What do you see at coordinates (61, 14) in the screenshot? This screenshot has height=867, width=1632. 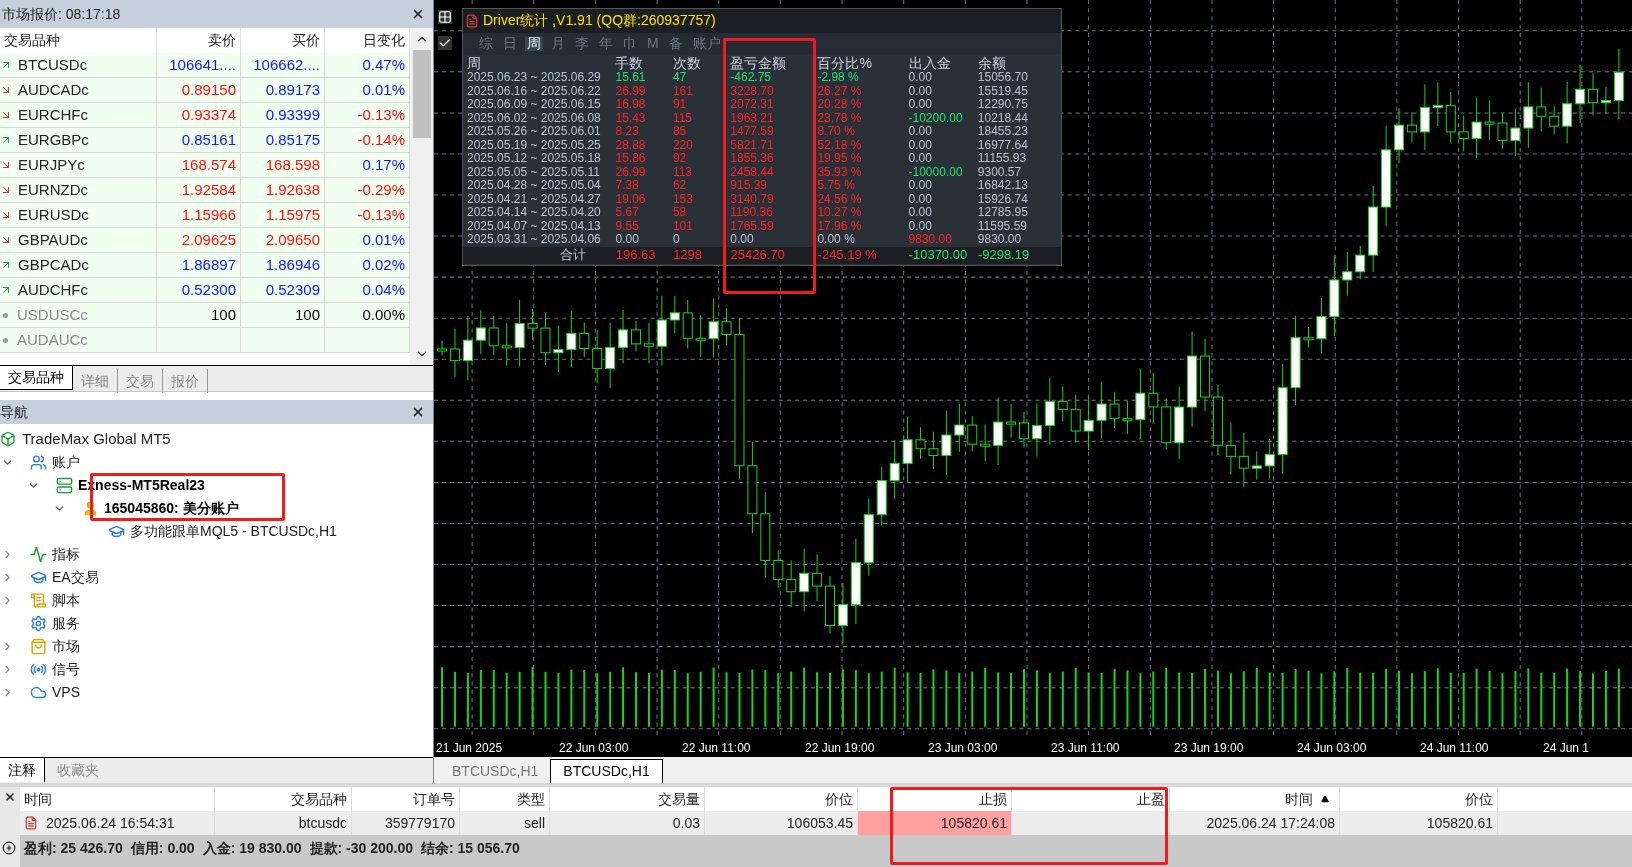 I see `panel-title: 市场报价: 08:17:18` at bounding box center [61, 14].